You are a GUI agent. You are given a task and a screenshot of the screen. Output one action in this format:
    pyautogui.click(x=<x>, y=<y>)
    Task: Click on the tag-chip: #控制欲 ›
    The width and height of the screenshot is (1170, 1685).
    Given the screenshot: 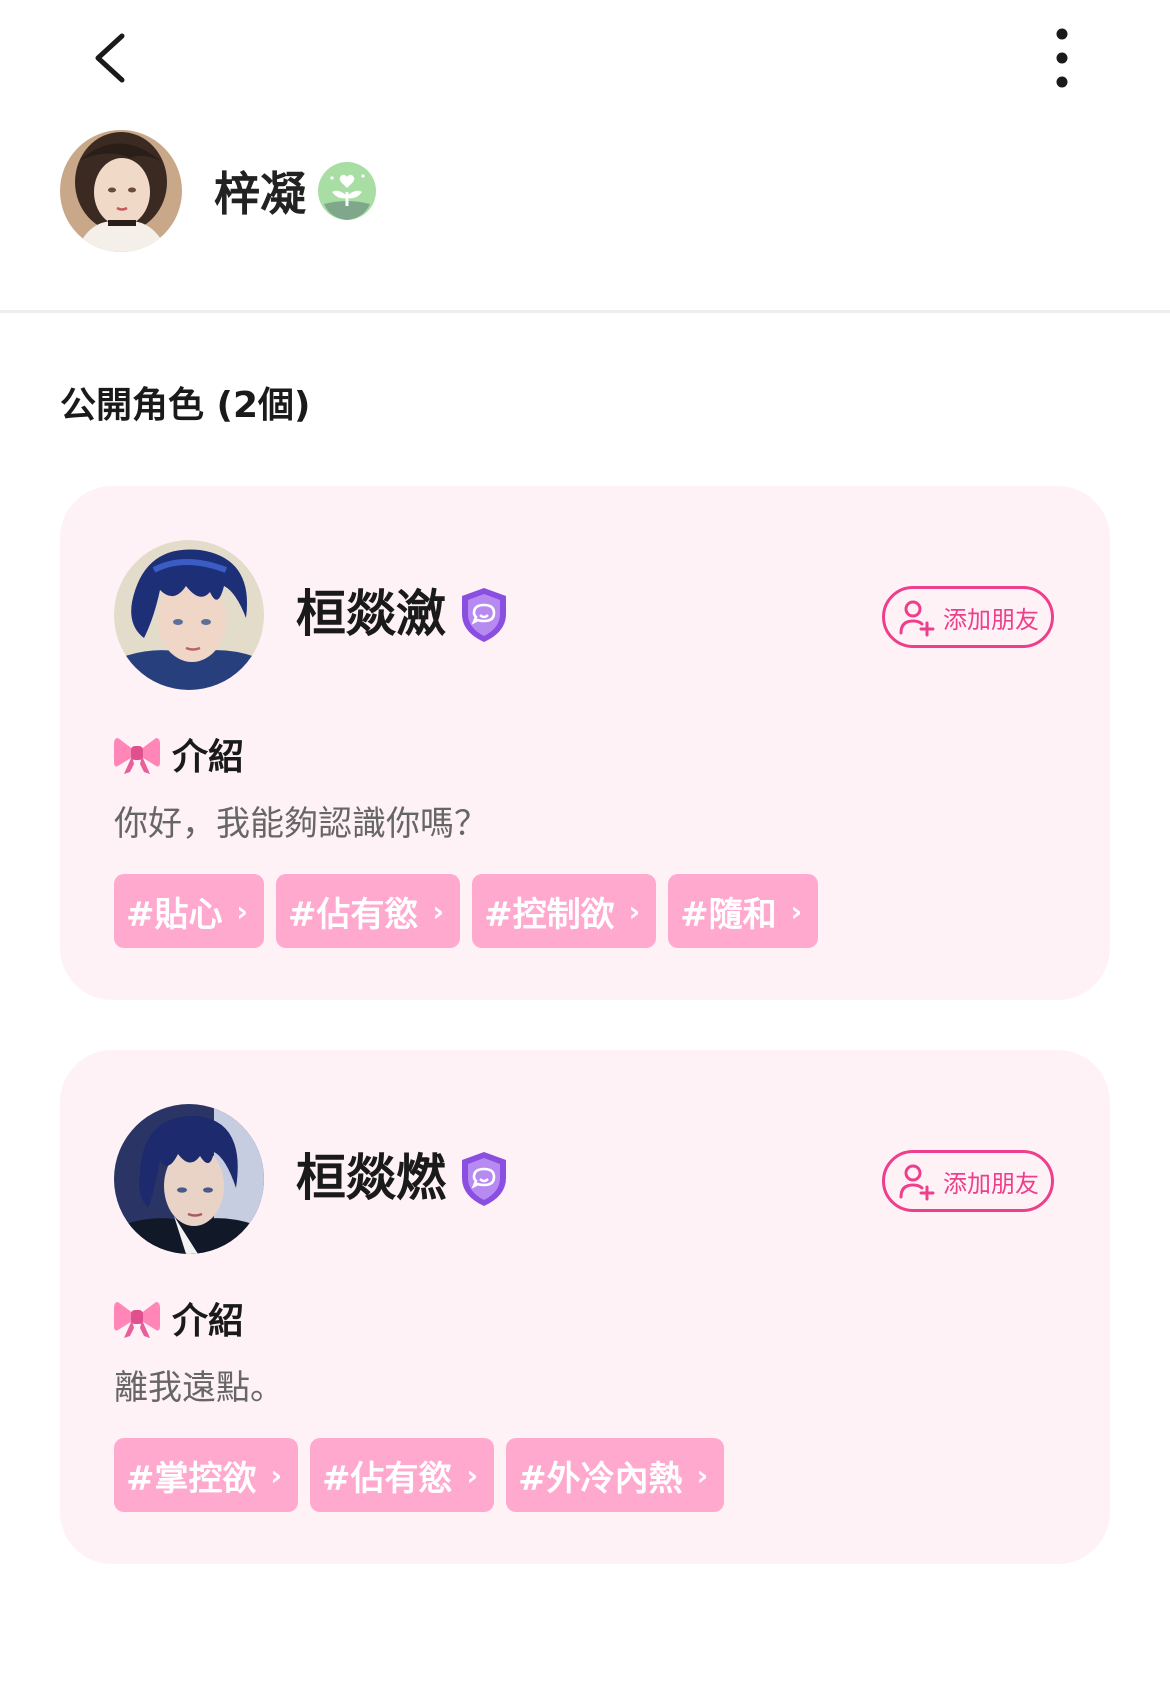 What is the action you would take?
    pyautogui.click(x=564, y=911)
    